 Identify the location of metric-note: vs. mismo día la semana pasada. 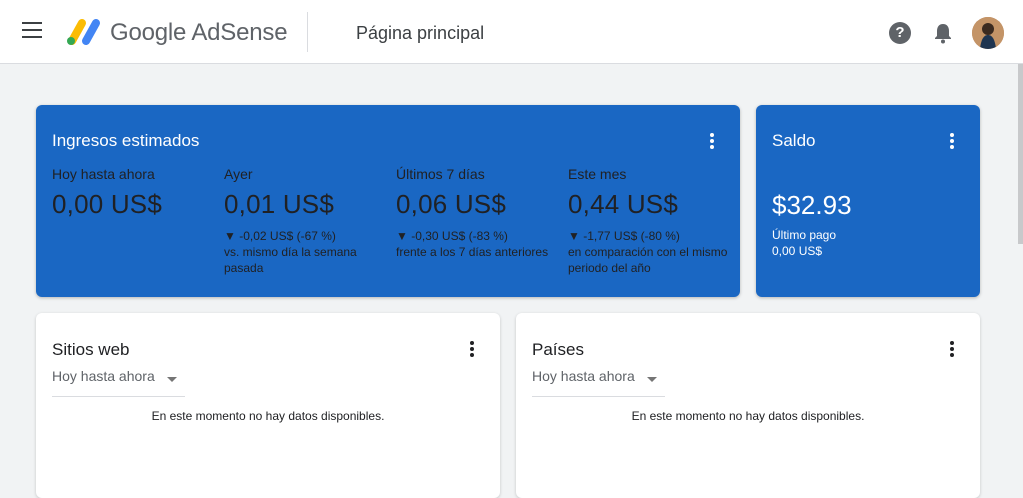
(290, 260).